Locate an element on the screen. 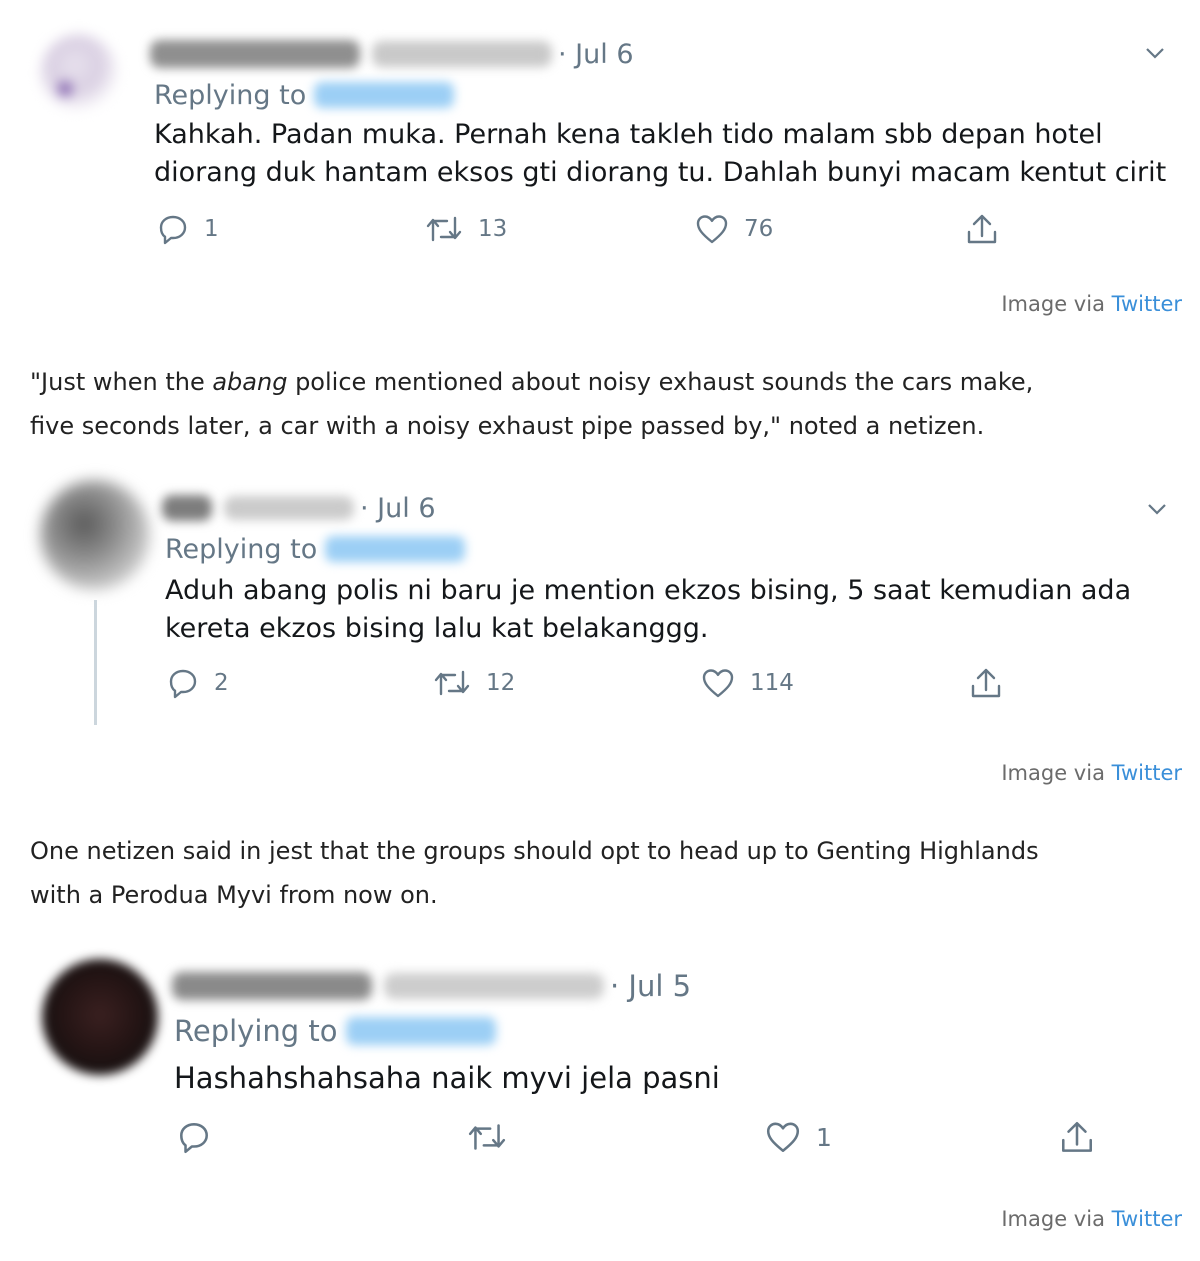 The height and width of the screenshot is (1261, 1200). tweet-text-line: kereta ekzos bising lalu kat belakanggg. is located at coordinates (437, 628).